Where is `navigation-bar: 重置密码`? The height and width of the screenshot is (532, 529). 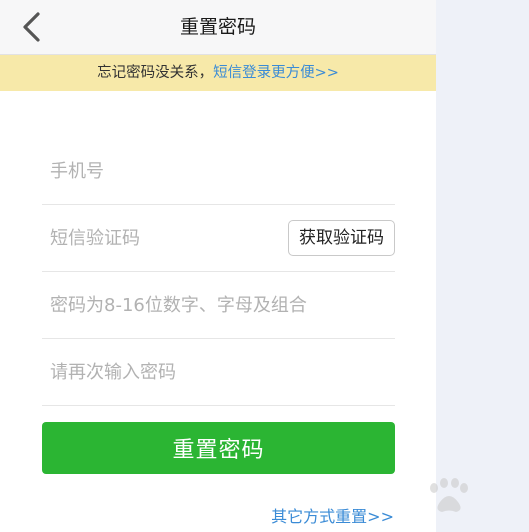
navigation-bar: 重置密码 is located at coordinates (218, 27).